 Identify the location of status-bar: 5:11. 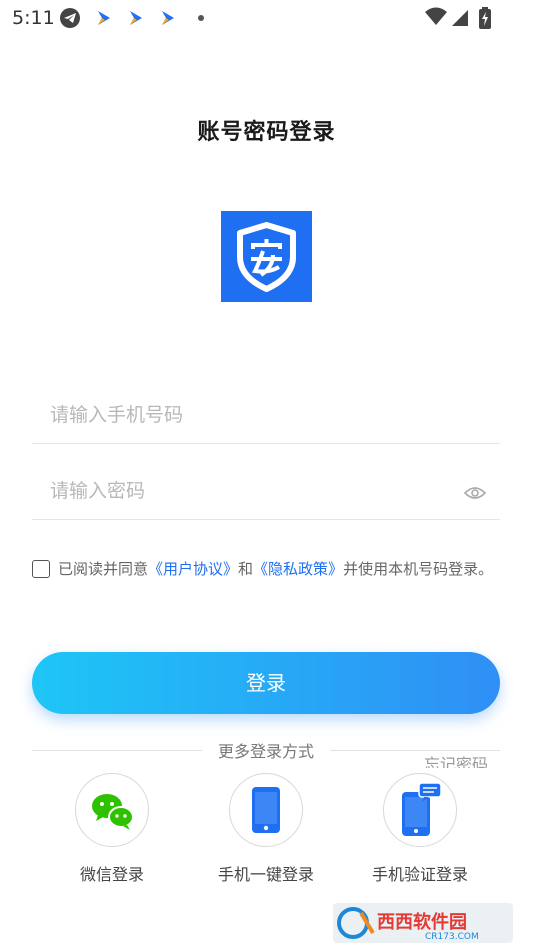
(266, 18).